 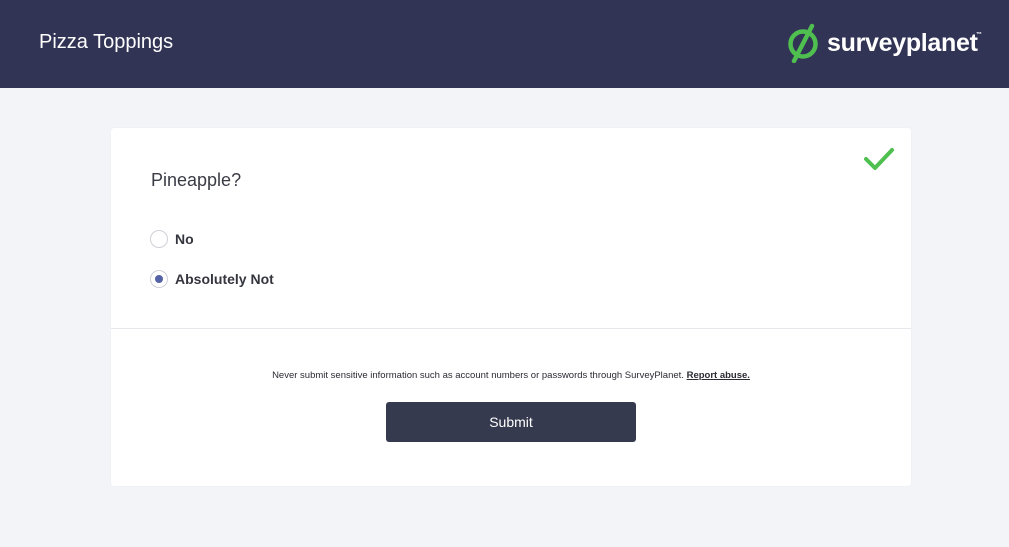 What do you see at coordinates (224, 279) in the screenshot?
I see `option-label: Absolutely Not` at bounding box center [224, 279].